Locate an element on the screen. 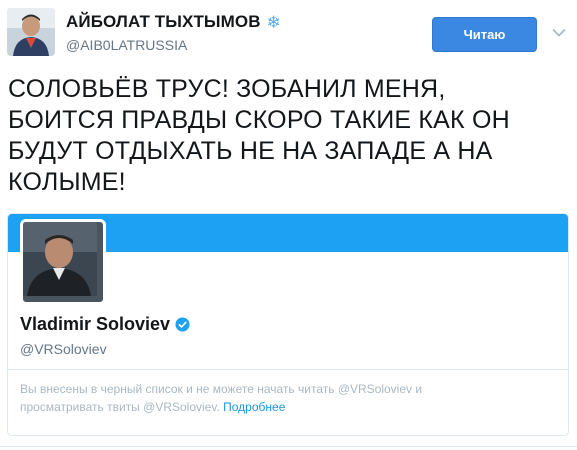 The width and height of the screenshot is (577, 450). author-avatar-image is located at coordinates (31, 32).